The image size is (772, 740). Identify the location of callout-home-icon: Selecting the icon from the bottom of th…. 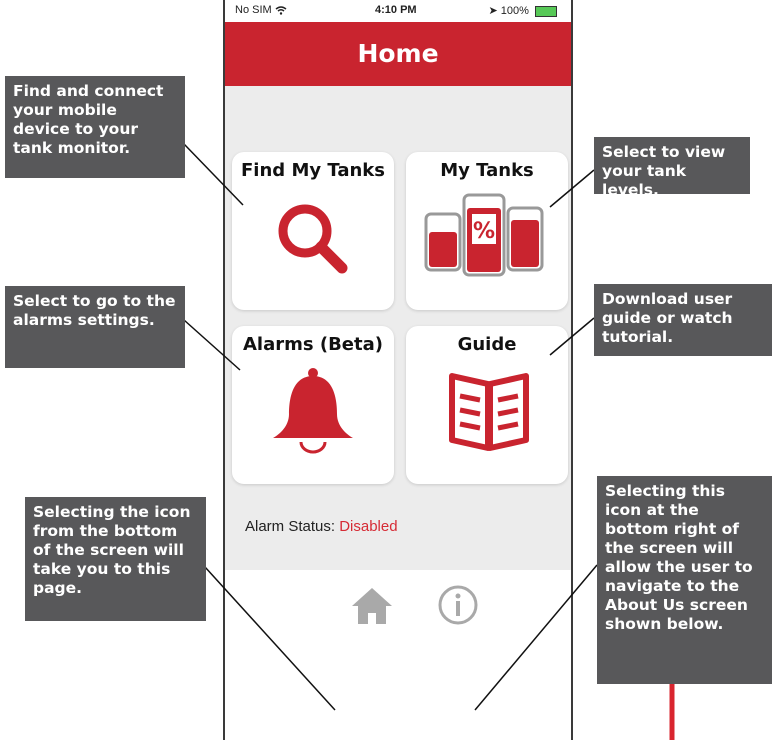
(115, 559).